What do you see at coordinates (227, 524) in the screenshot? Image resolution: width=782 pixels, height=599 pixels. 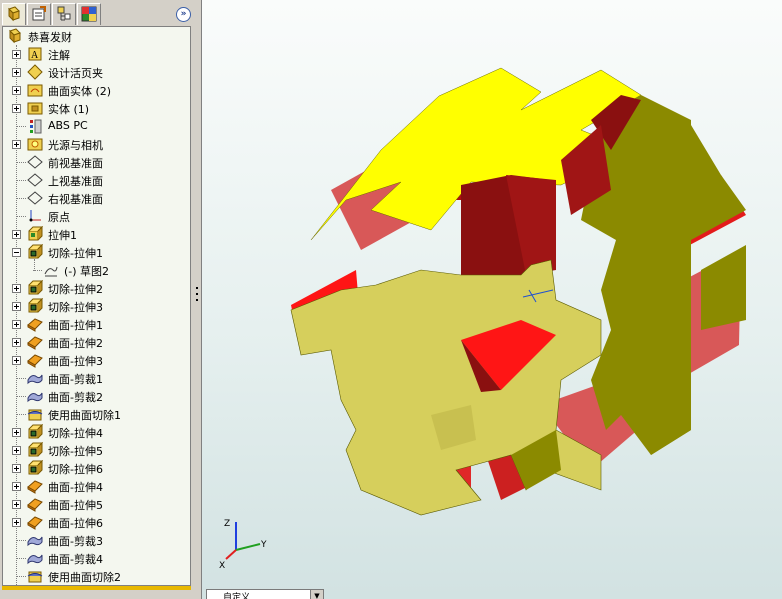 I see `triad-z-label: Z` at bounding box center [227, 524].